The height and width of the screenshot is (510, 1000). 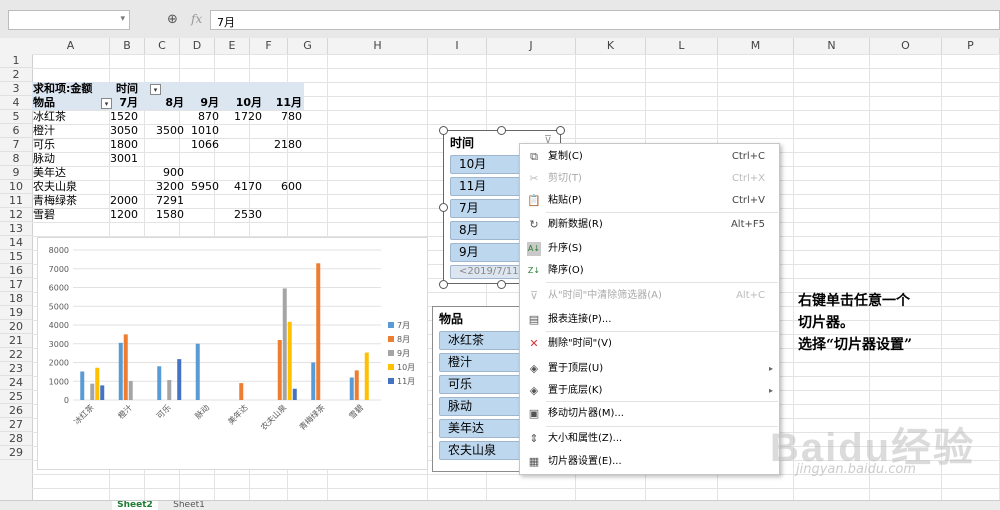 I want to click on row-header: 29, so click(x=16, y=453).